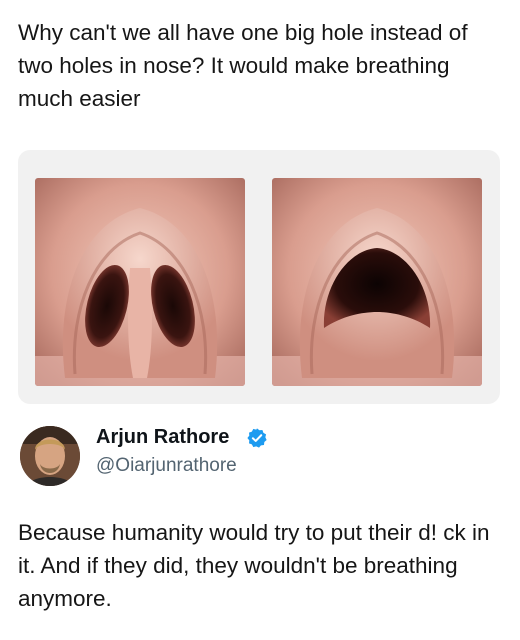 The height and width of the screenshot is (640, 520). Describe the element at coordinates (162, 437) in the screenshot. I see `display-name: Arjun Rathore` at that location.